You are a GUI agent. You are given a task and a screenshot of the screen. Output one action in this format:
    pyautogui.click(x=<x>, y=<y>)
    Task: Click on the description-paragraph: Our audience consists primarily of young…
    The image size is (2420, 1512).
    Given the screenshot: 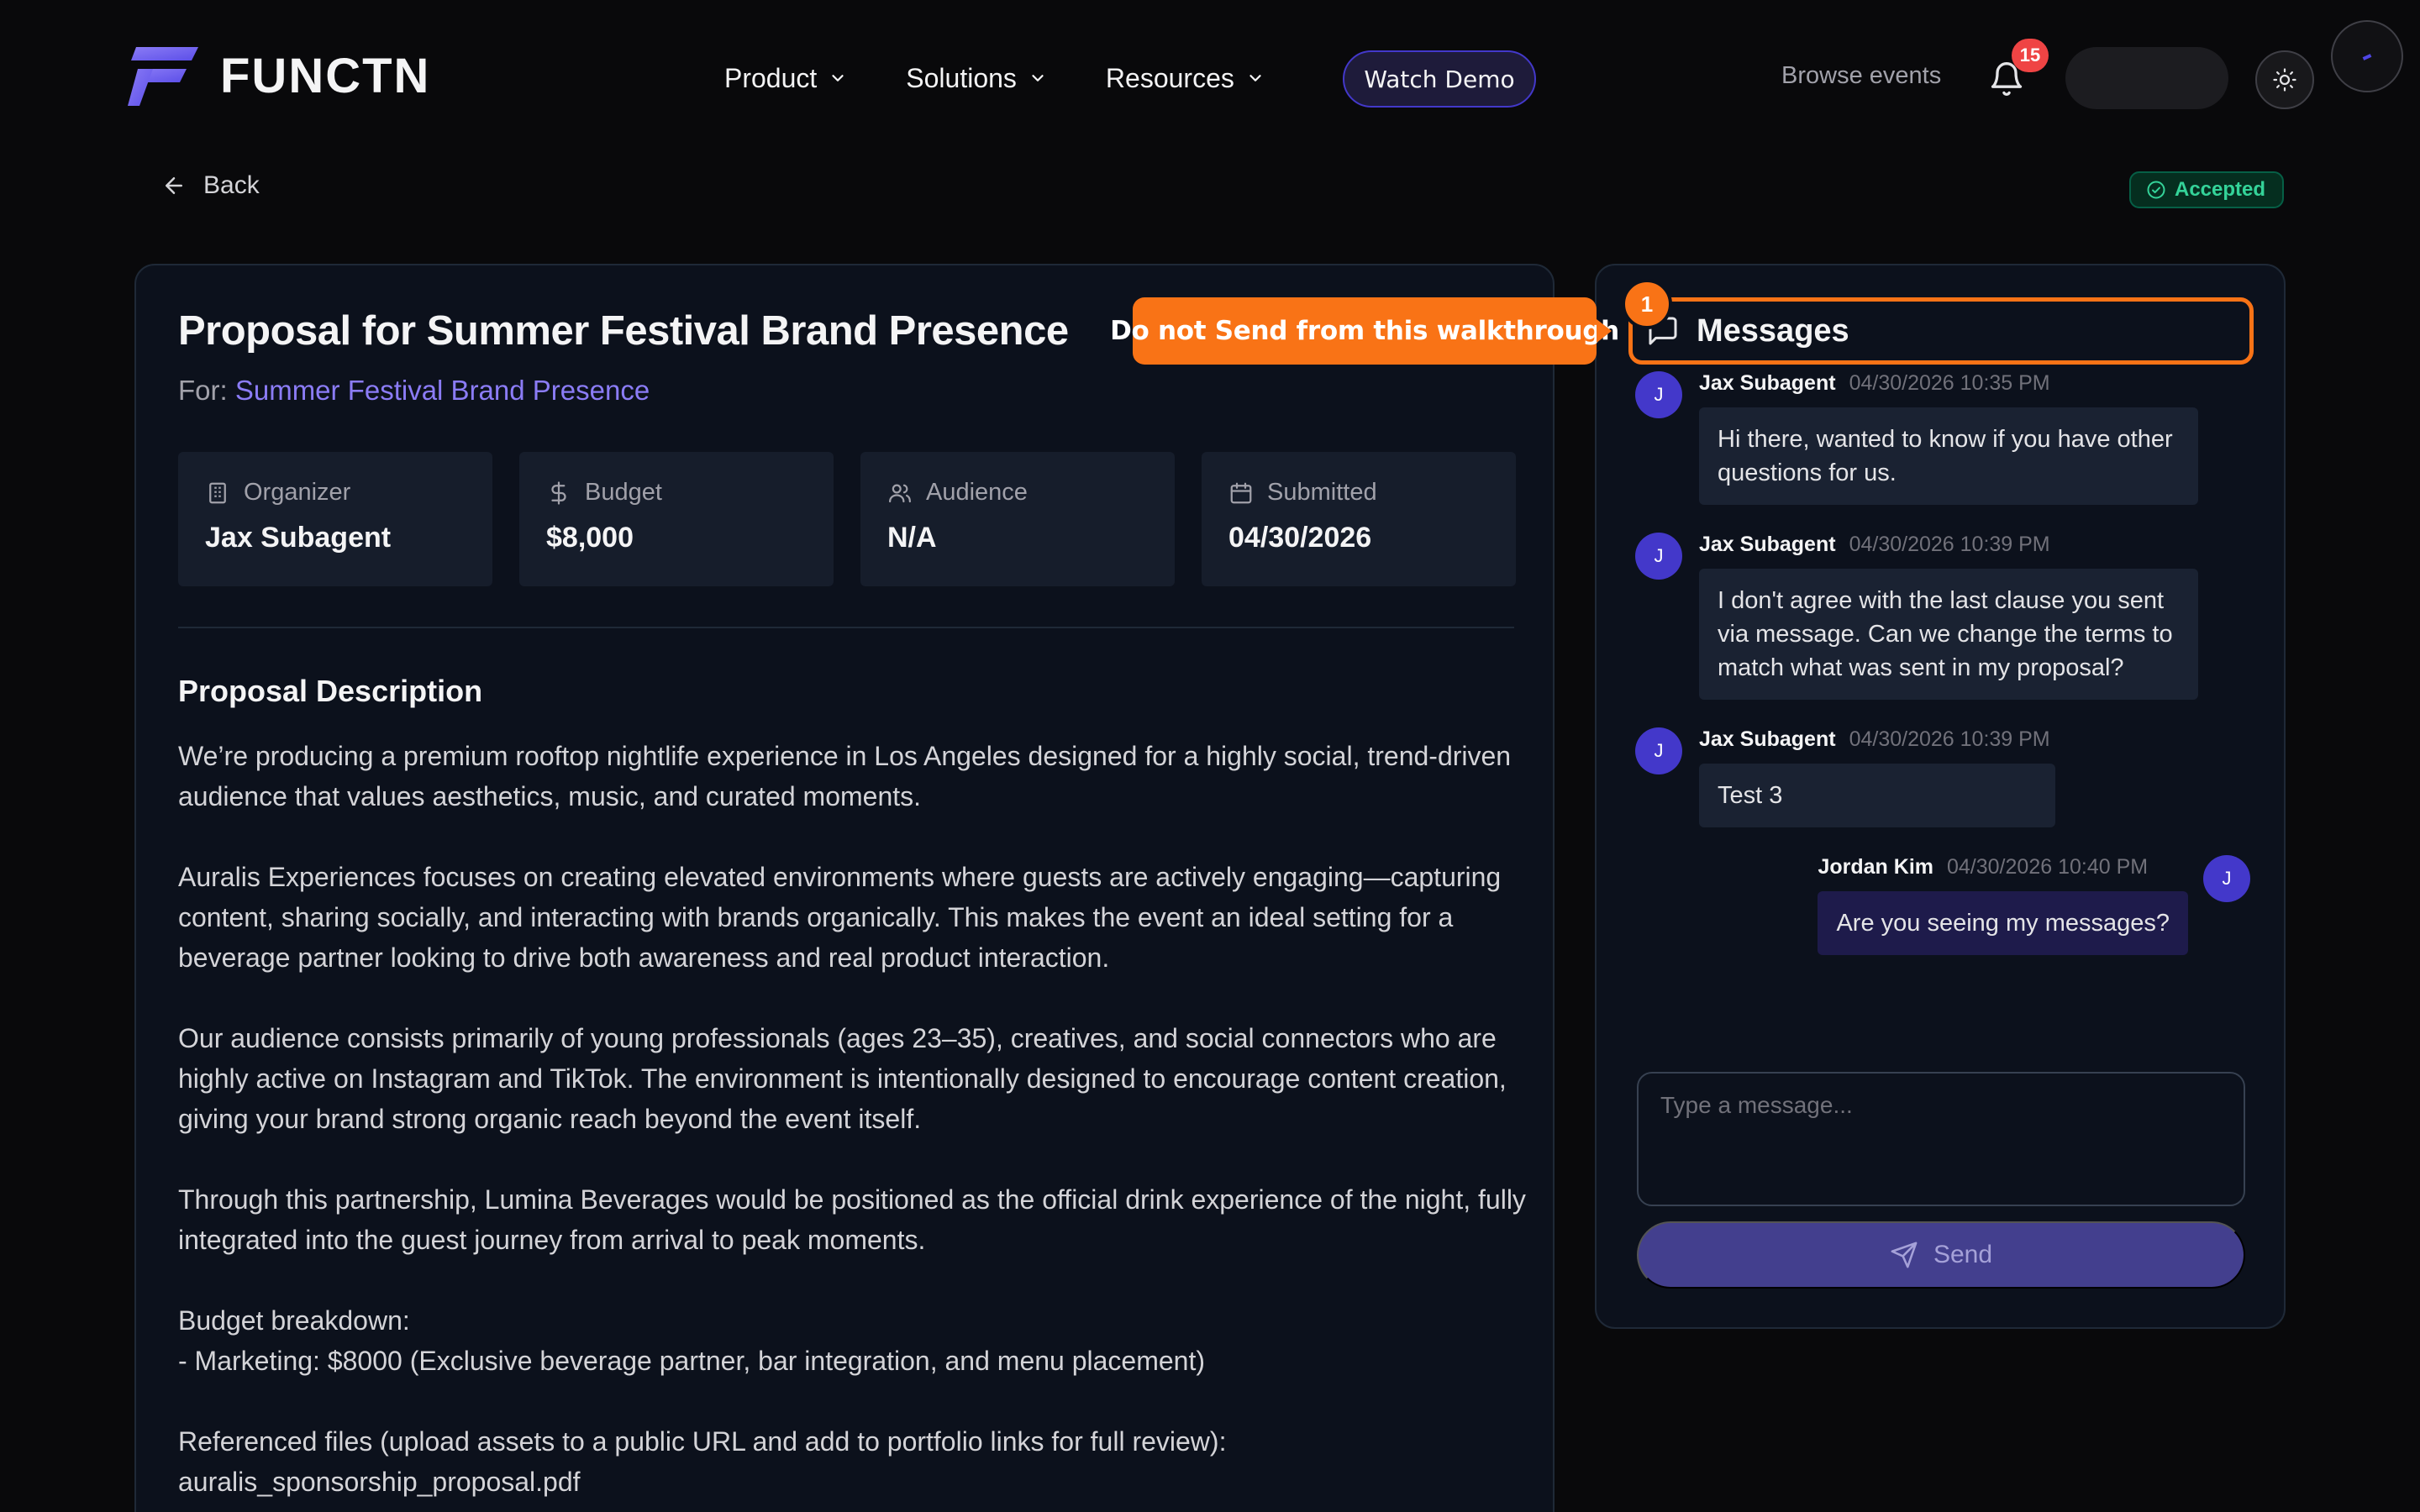 What is the action you would take?
    pyautogui.click(x=842, y=1078)
    